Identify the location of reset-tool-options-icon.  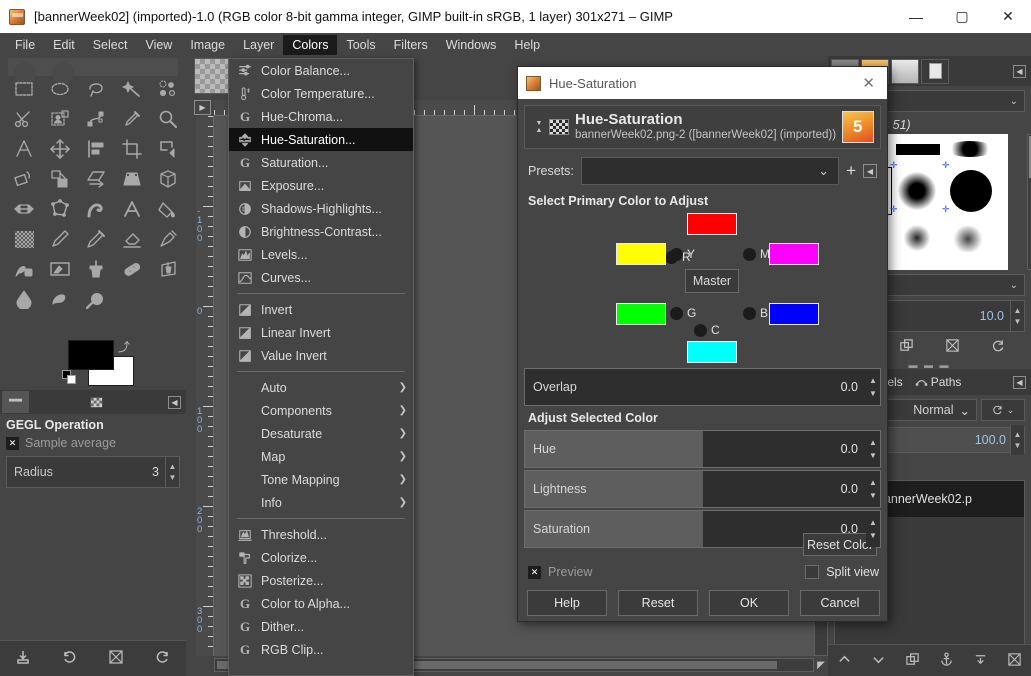
(163, 658).